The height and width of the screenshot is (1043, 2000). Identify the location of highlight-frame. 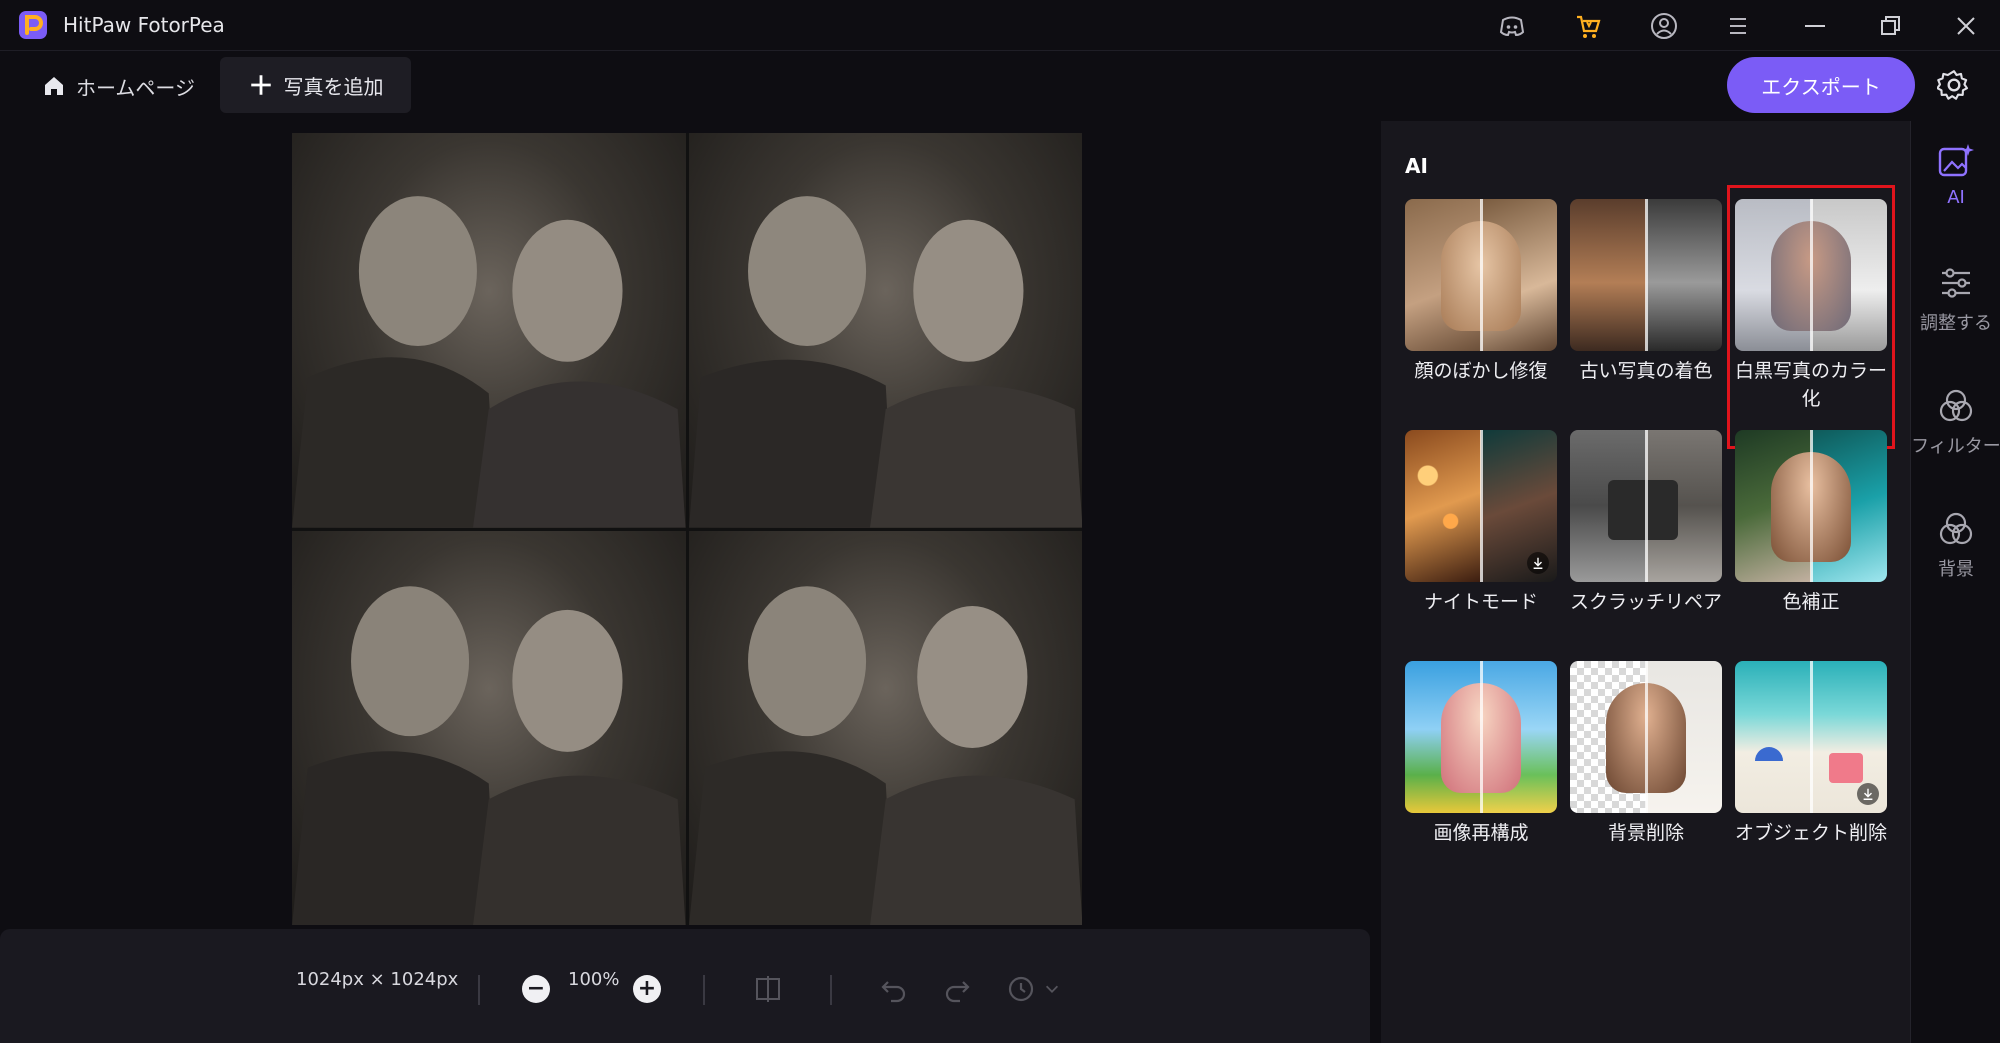
(1811, 317).